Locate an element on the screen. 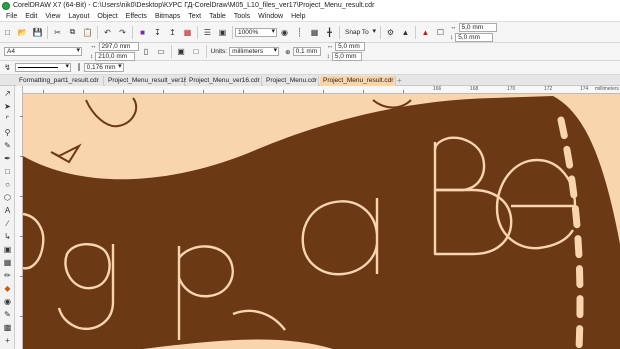 Image resolution: width=620 pixels, height=349 pixels. save-icon: 💾 is located at coordinates (37, 32).